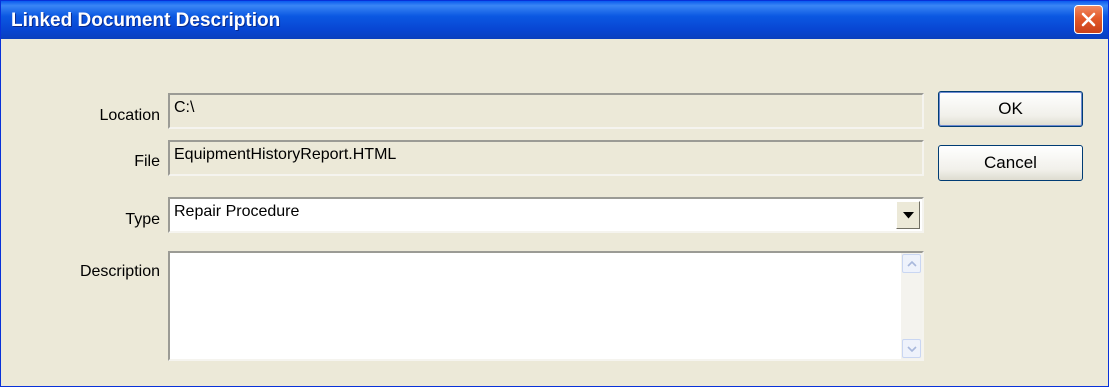 Image resolution: width=1111 pixels, height=389 pixels. Describe the element at coordinates (1010, 163) in the screenshot. I see `cancel-button: Cancel` at that location.